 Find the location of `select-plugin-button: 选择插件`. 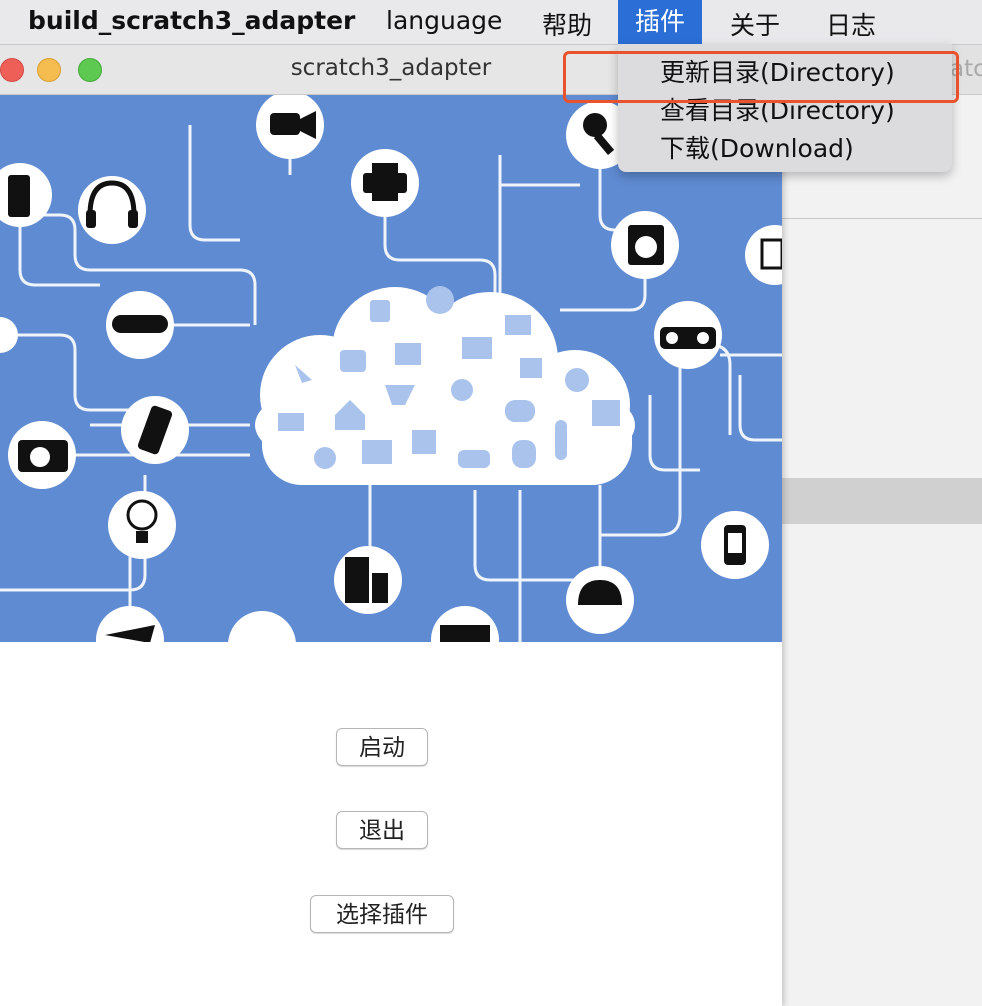

select-plugin-button: 选择插件 is located at coordinates (382, 914).